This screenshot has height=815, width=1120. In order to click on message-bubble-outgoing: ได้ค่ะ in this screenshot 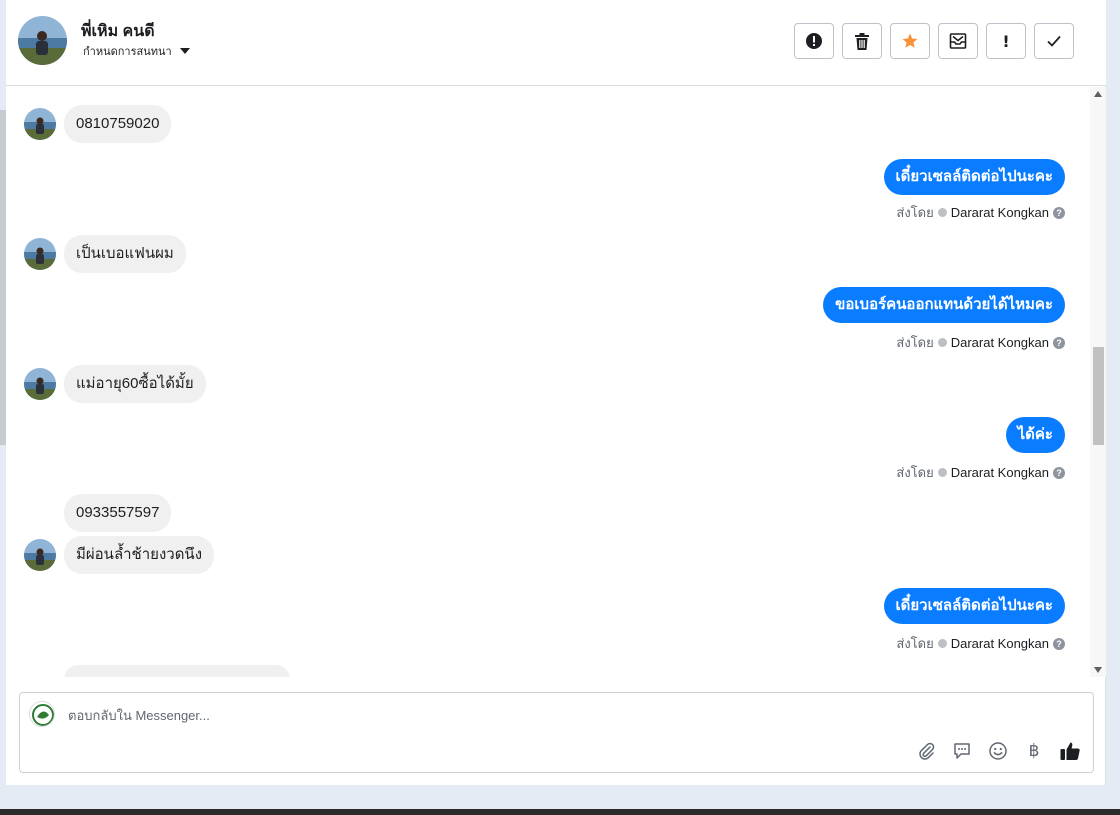, I will do `click(1035, 435)`.